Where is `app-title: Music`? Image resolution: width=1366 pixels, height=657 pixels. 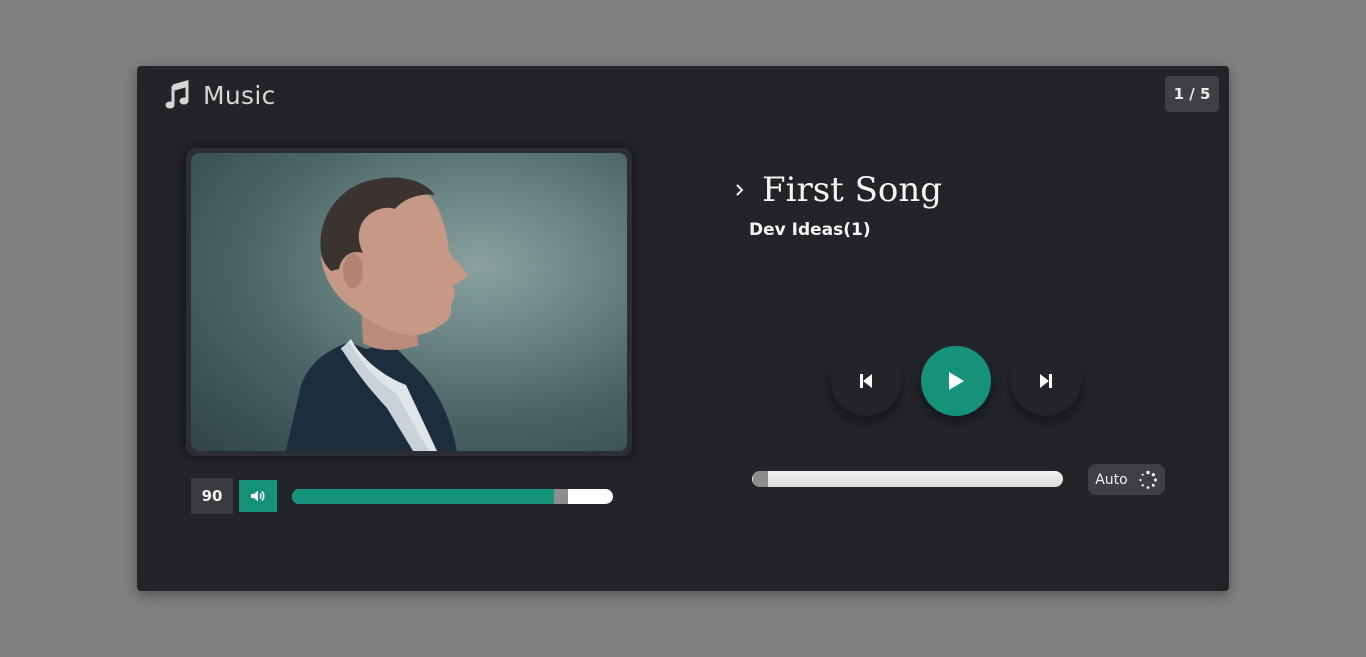 app-title: Music is located at coordinates (239, 95).